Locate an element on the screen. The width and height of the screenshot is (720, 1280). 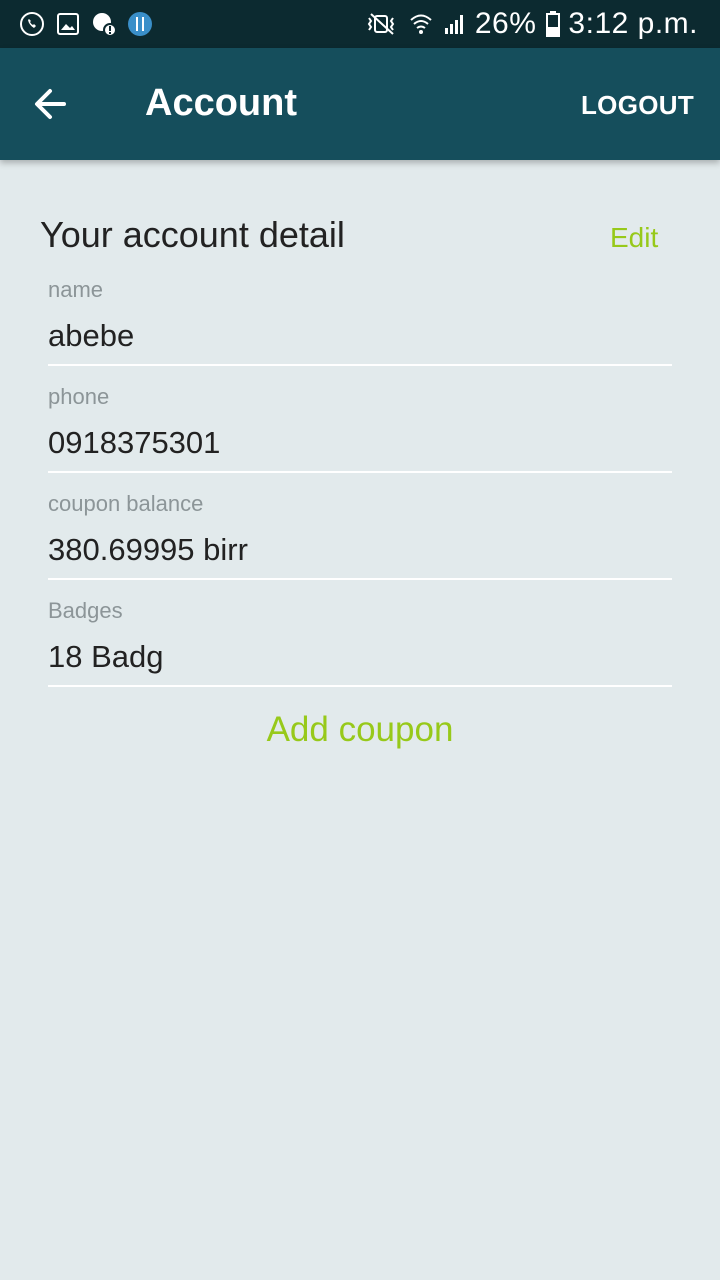
badges-field: Badges 18 Badg is located at coordinates (360, 642).